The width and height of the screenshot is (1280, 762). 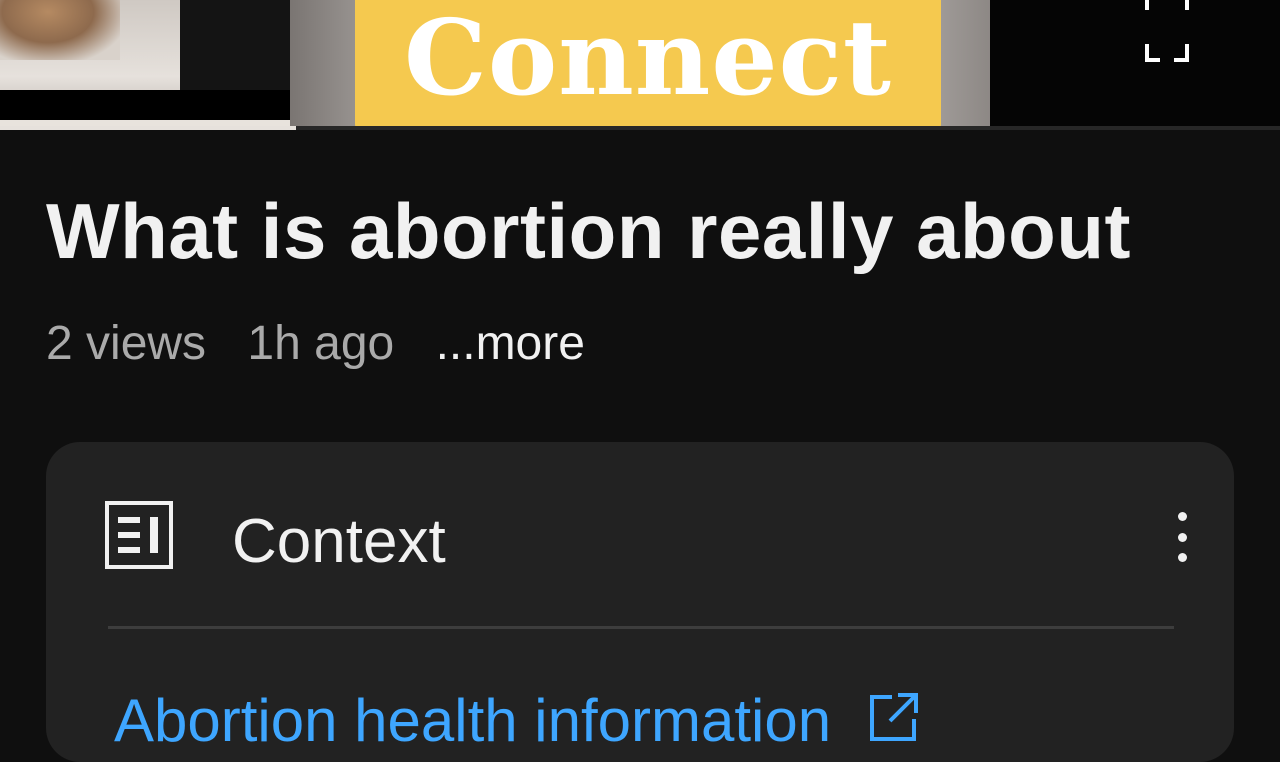 I want to click on article-icon, so click(x=139, y=535).